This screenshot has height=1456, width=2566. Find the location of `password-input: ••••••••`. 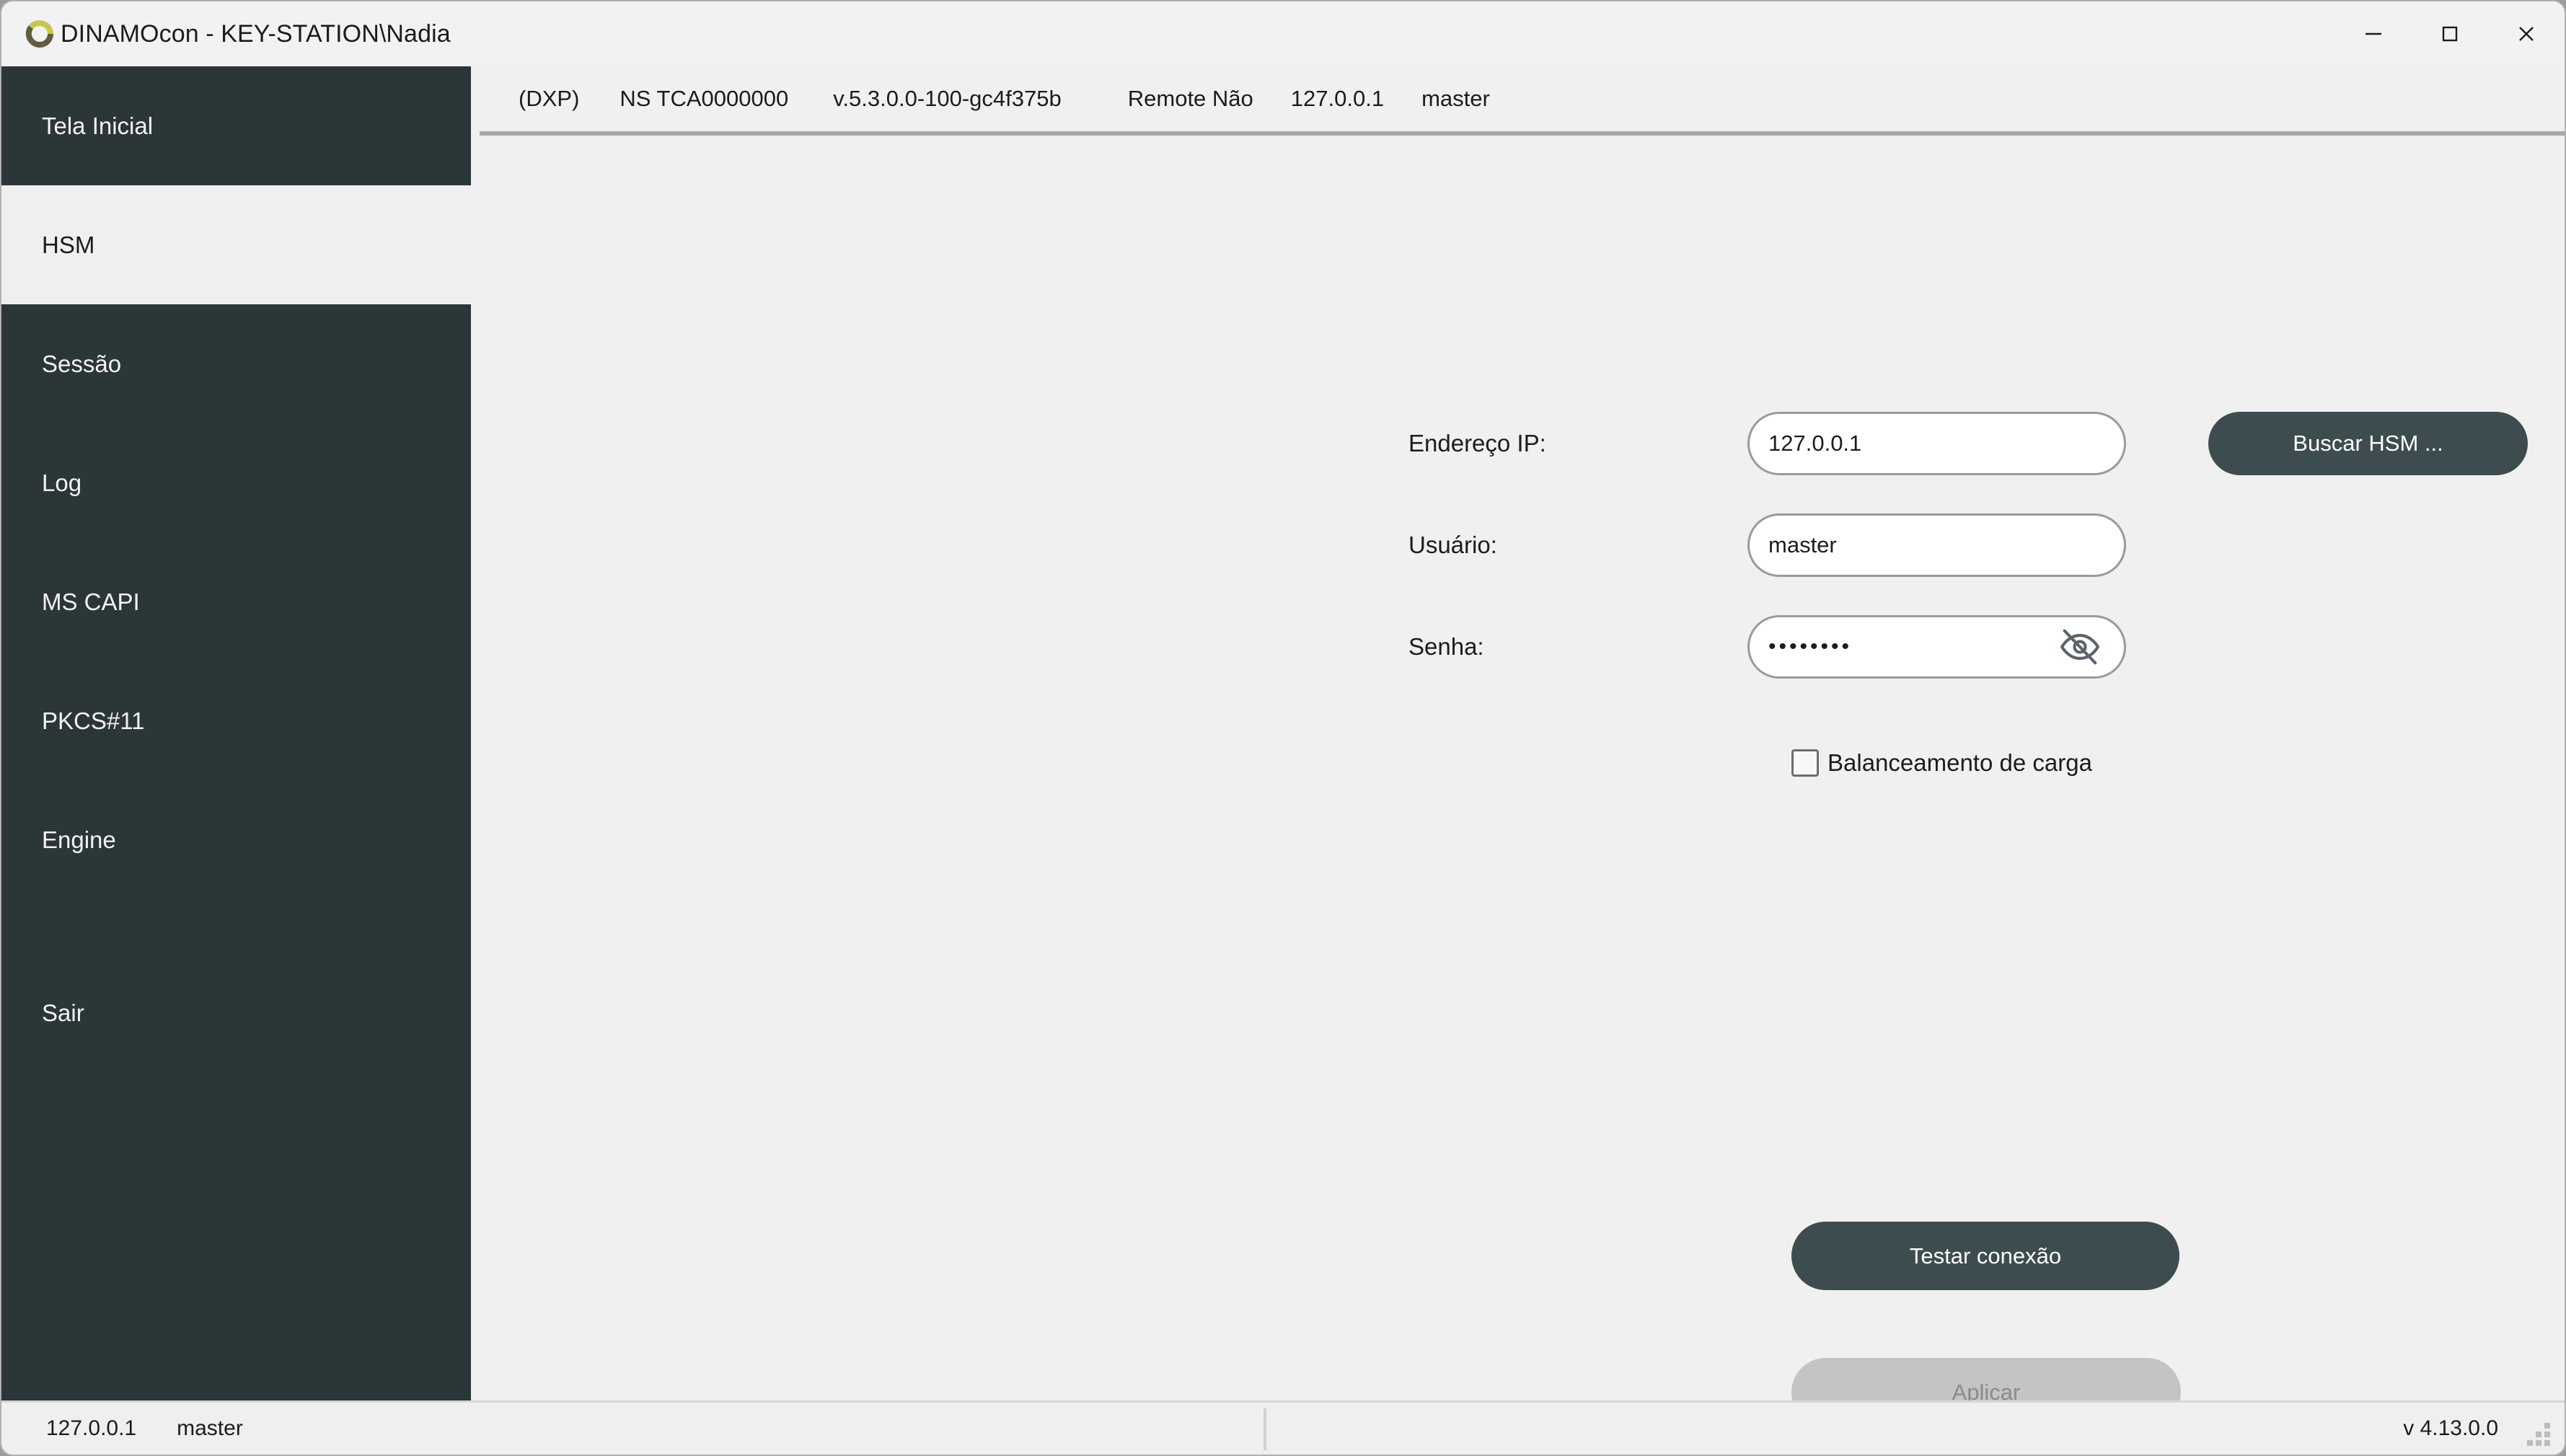

password-input: •••••••• is located at coordinates (1937, 647).